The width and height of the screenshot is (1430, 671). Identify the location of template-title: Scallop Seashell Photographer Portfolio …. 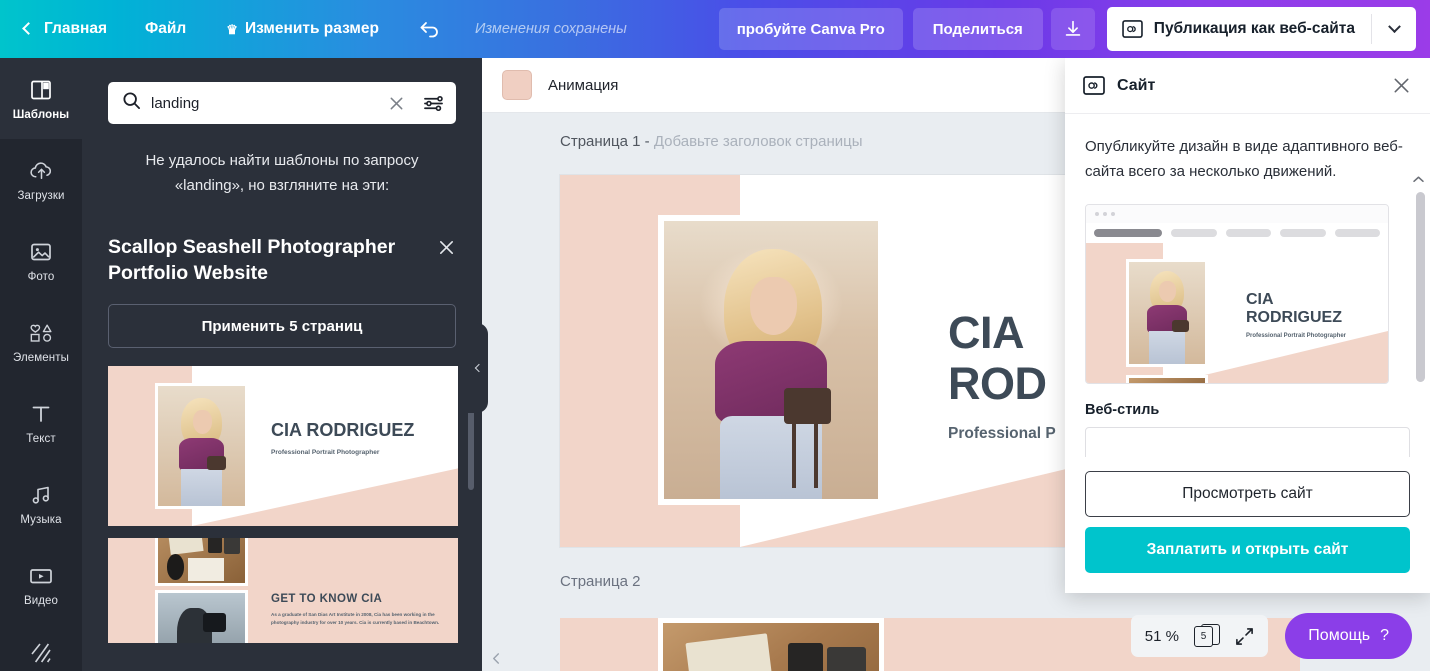
(252, 260).